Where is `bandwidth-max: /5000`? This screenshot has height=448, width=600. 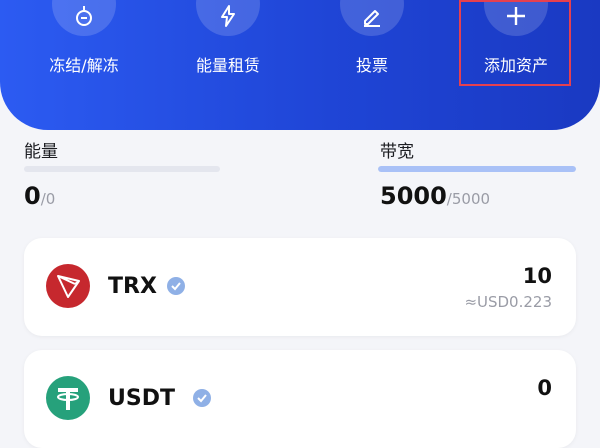
bandwidth-max: /5000 is located at coordinates (468, 199).